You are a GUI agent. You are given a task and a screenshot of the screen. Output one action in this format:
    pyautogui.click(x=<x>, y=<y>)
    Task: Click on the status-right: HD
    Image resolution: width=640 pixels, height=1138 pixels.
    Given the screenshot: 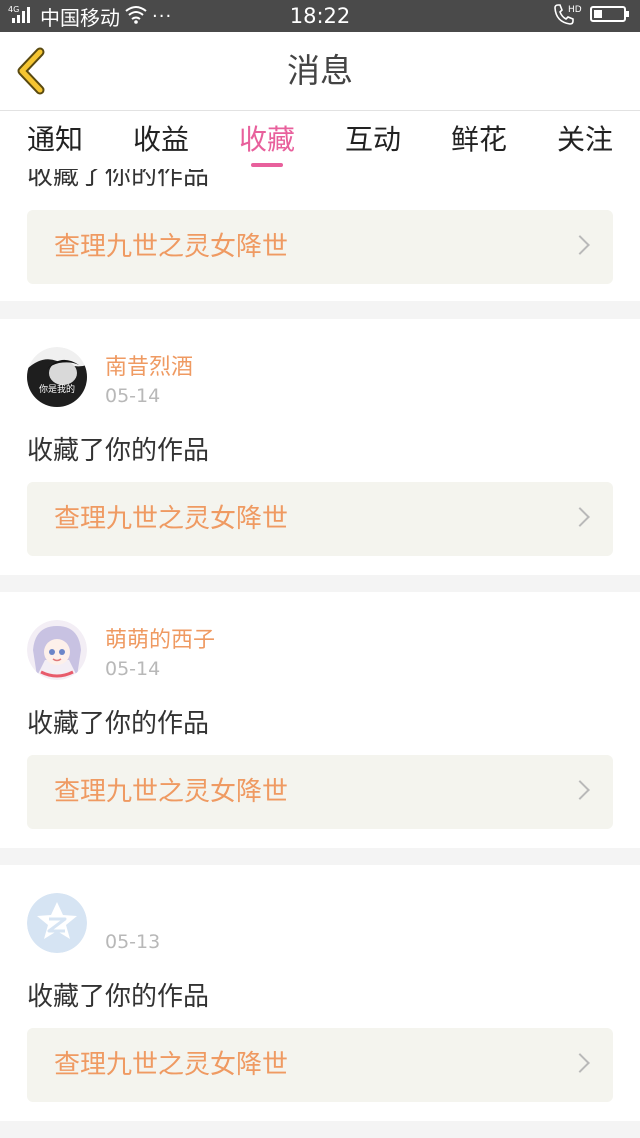 What is the action you would take?
    pyautogui.click(x=591, y=16)
    